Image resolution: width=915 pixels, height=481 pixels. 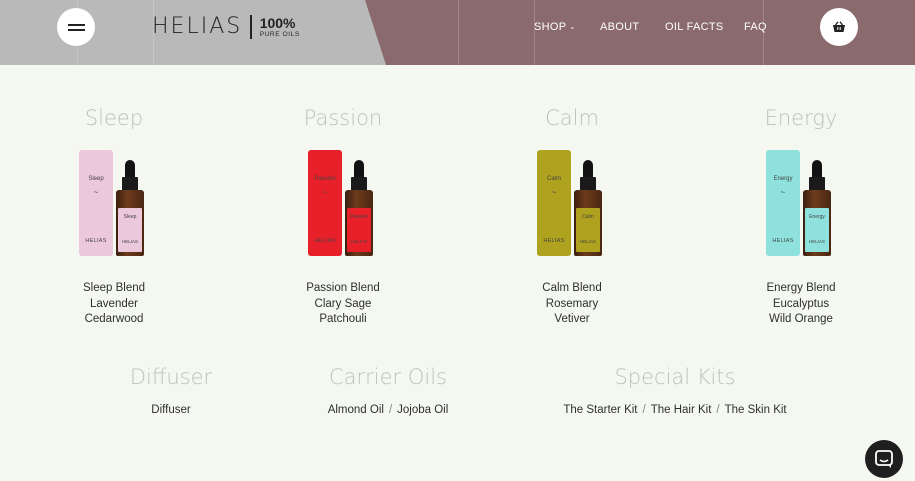 What do you see at coordinates (343, 118) in the screenshot?
I see `product-title: Passion` at bounding box center [343, 118].